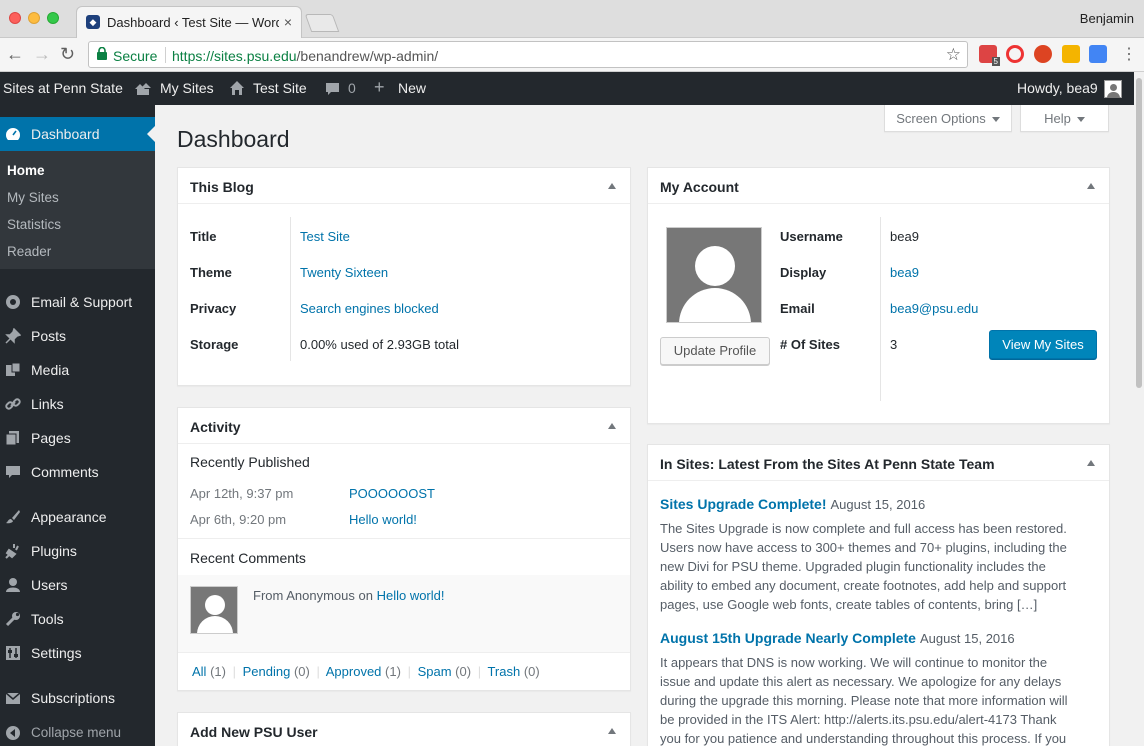 Image resolution: width=1144 pixels, height=746 pixels. I want to click on network-sites-link: Sites at Penn State, so click(63, 88).